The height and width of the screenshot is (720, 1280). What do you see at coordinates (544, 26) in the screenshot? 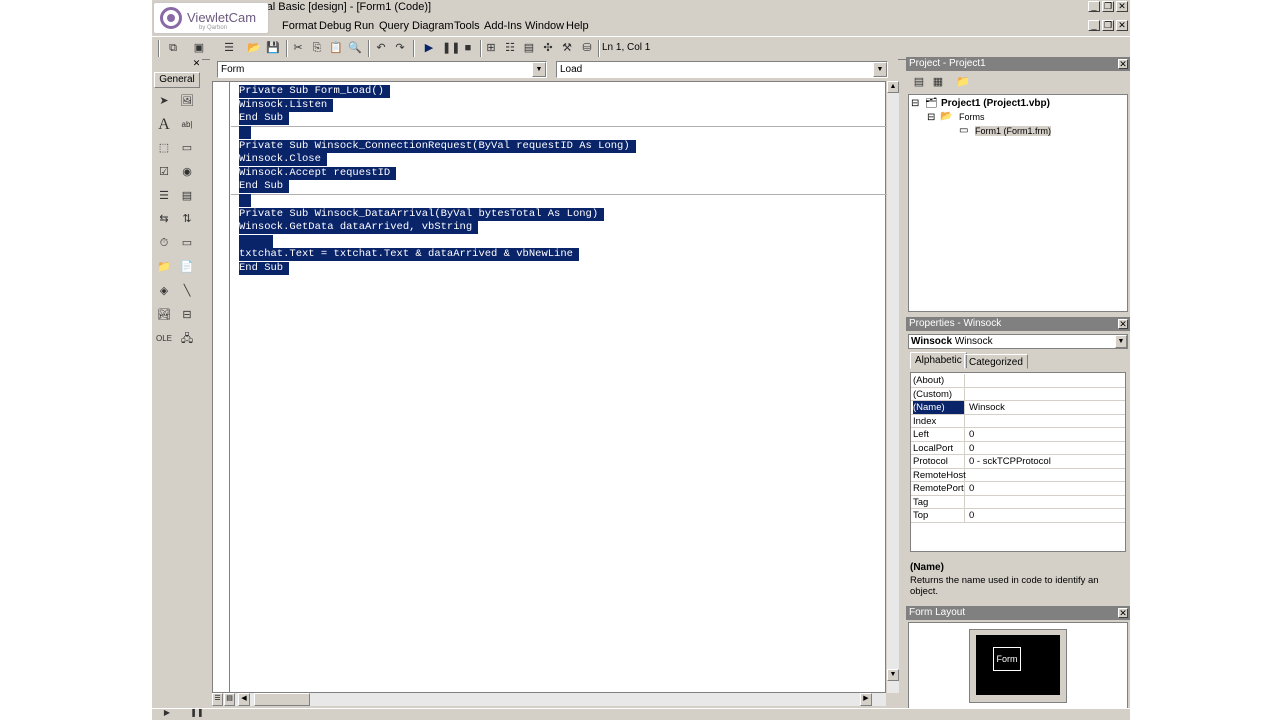
I see `menu-window: Window` at bounding box center [544, 26].